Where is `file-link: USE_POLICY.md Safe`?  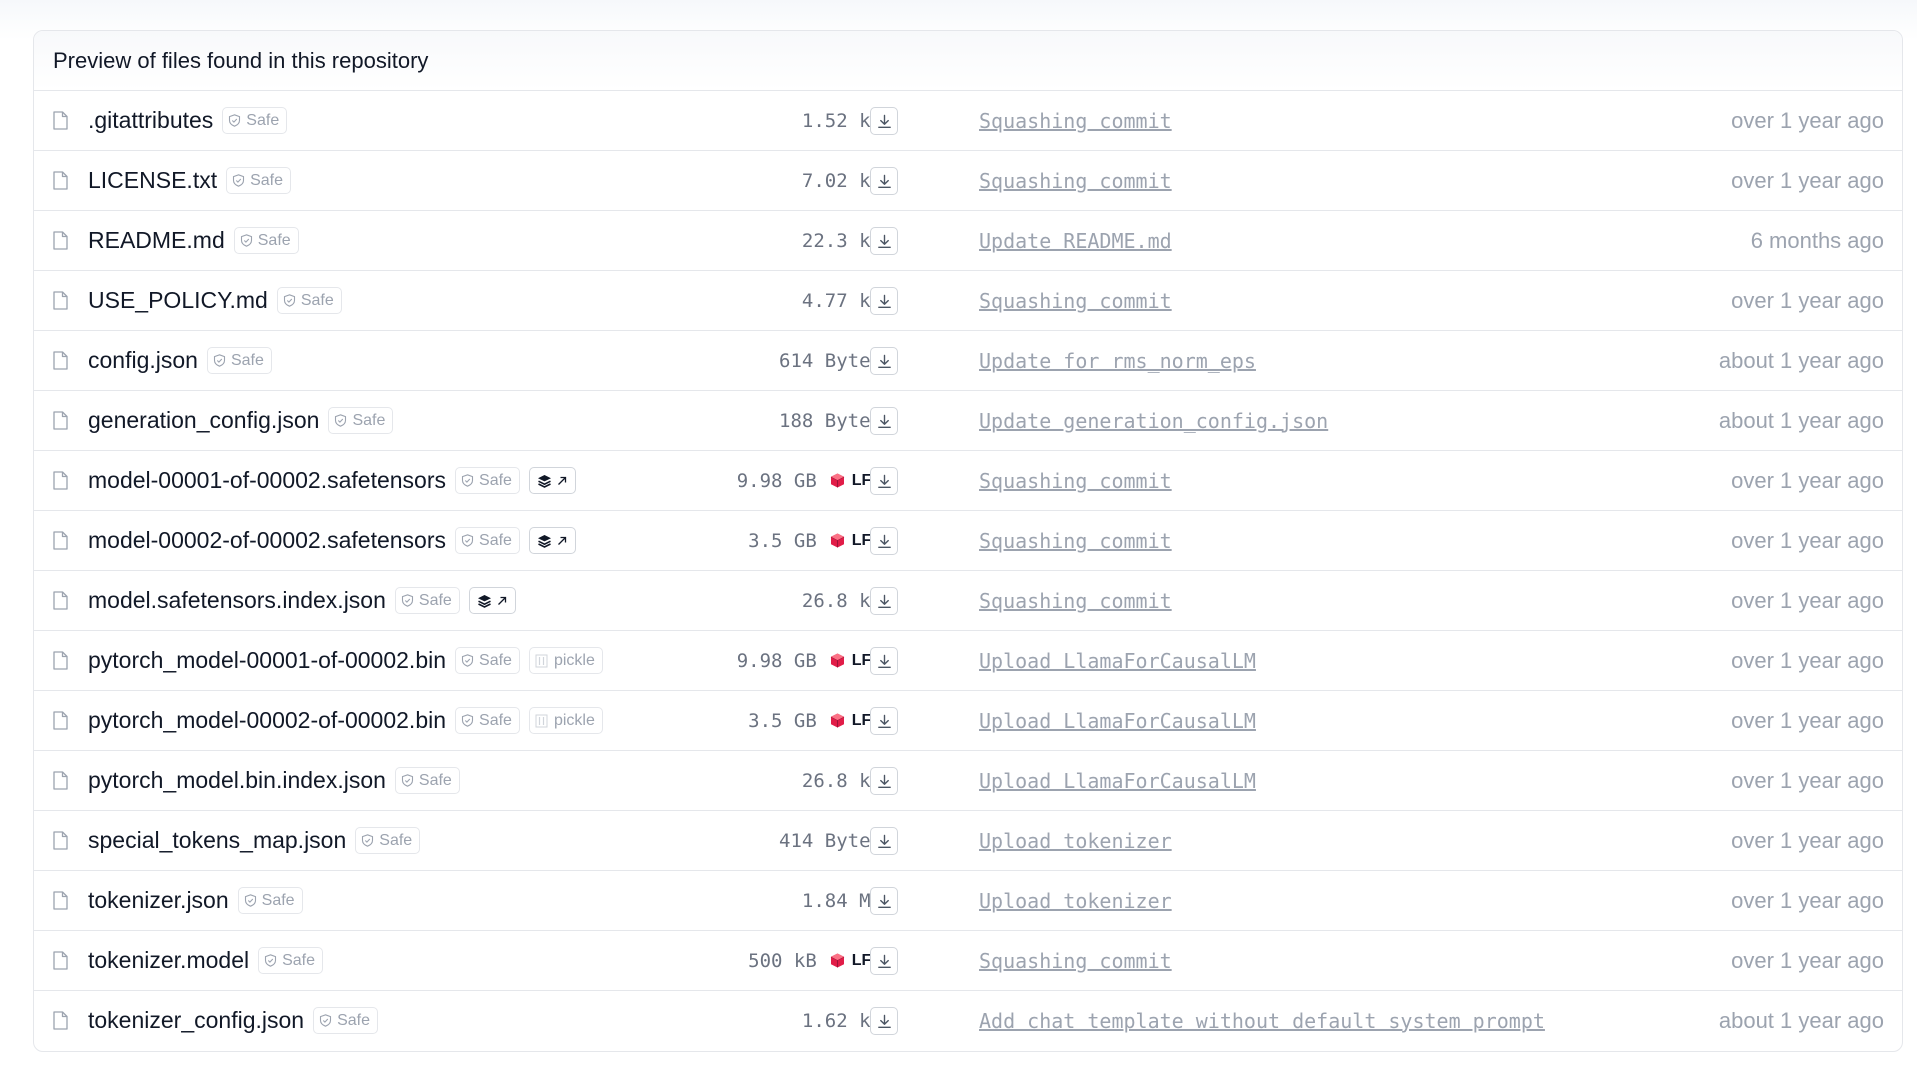
file-link: USE_POLICY.md Safe is located at coordinates (197, 300).